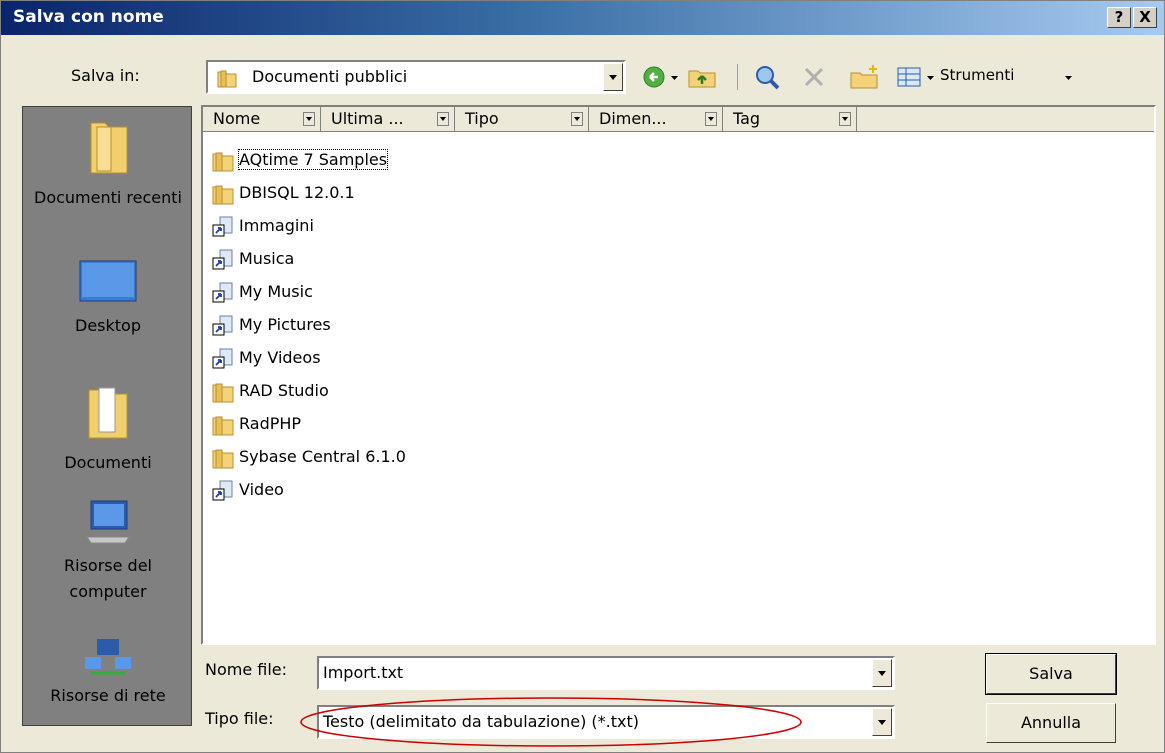 The height and width of the screenshot is (753, 1165). What do you see at coordinates (1069, 77) in the screenshot?
I see `tools-dropdown-icon` at bounding box center [1069, 77].